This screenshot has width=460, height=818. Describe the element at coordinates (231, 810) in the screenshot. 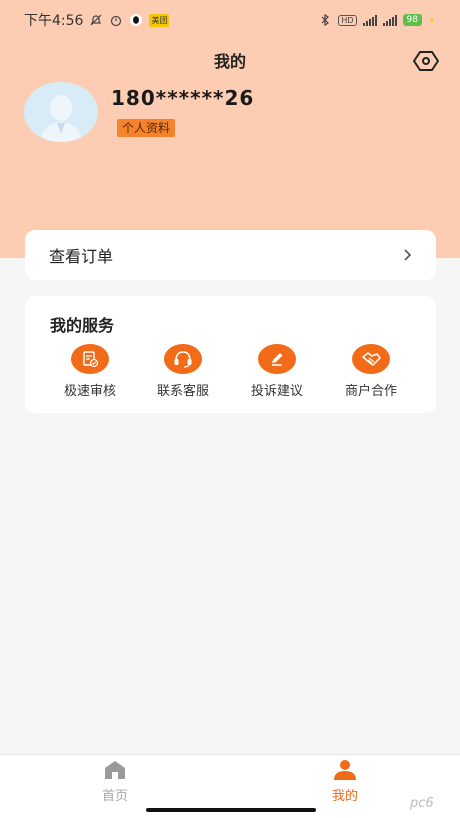

I see `home-indicator` at that location.